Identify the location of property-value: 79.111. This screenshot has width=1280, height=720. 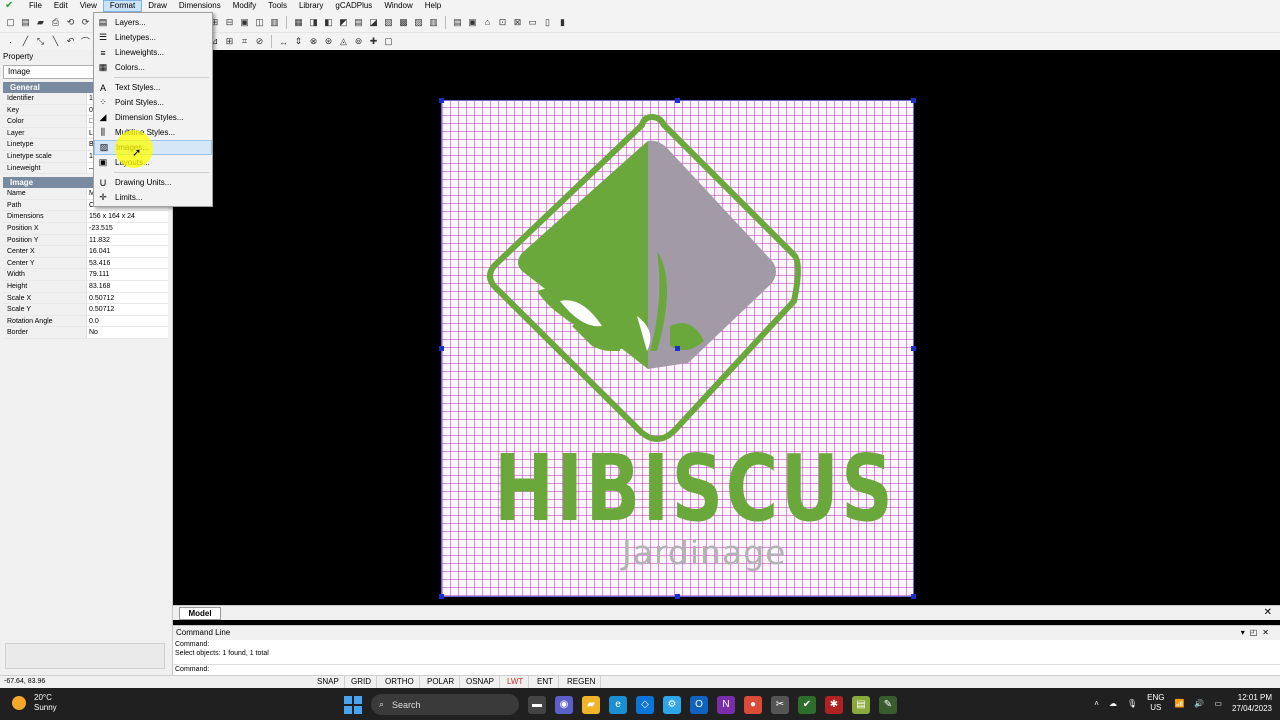
(127, 274).